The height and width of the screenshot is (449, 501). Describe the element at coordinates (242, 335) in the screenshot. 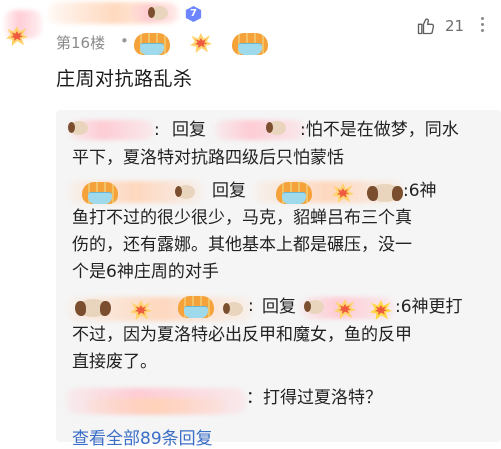

I see `reply-text-line: 不过，因为夏洛特必出反甲和魔女，鱼的反甲` at that location.